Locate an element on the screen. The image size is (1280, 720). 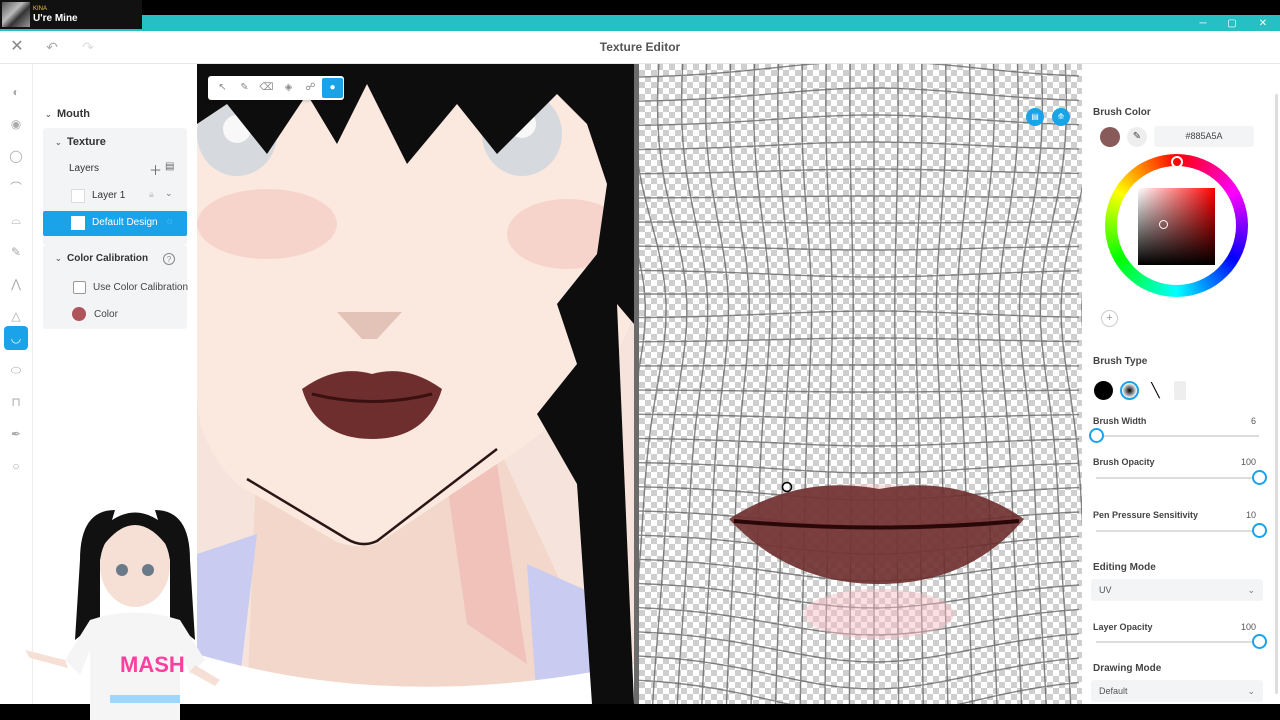
layer-opacity-slider is located at coordinates (1177, 642).